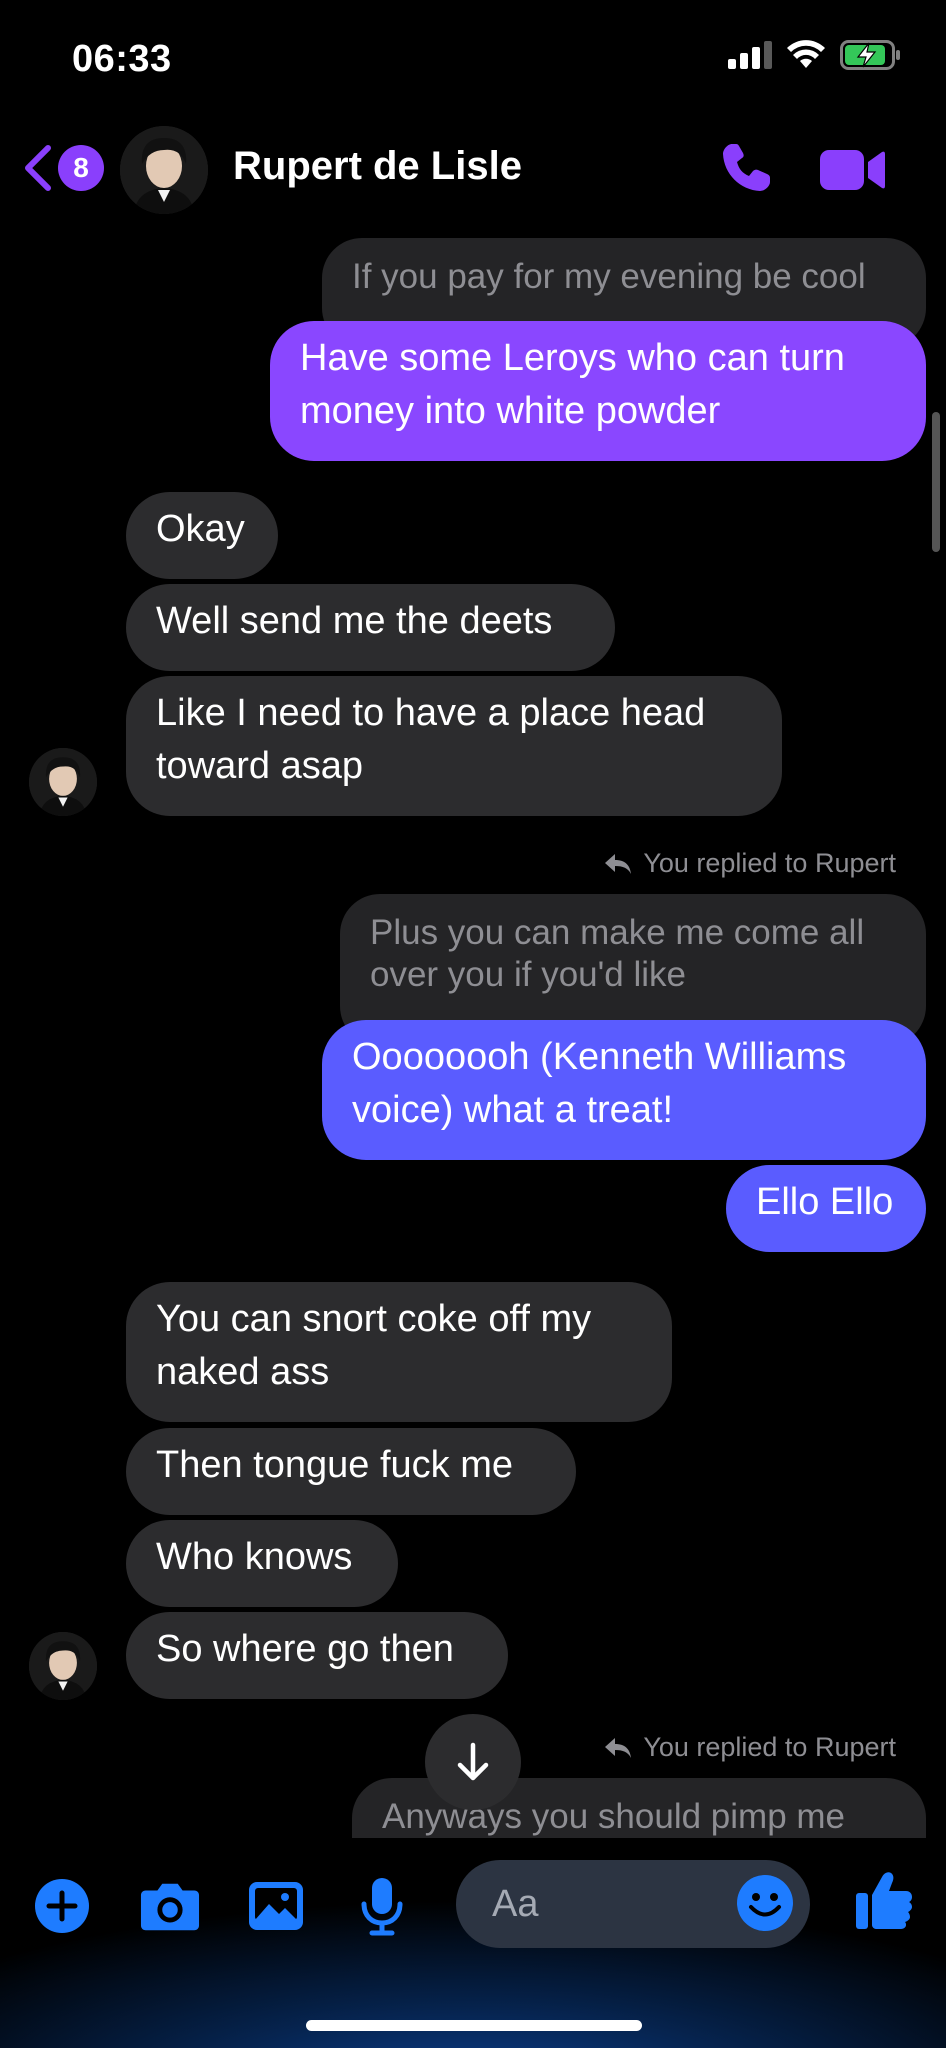  I want to click on thumbs-up-icon, so click(884, 1900).